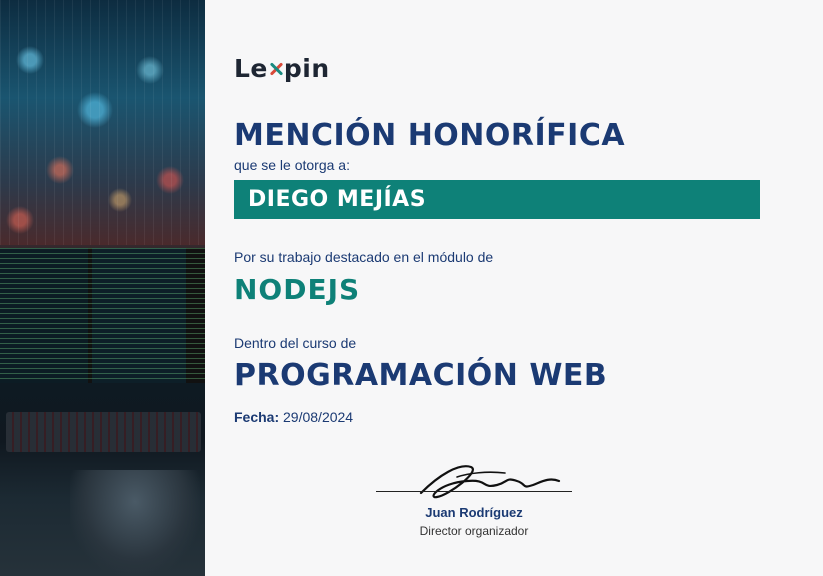 This screenshot has width=823, height=576. I want to click on signer-role: Director organizador, so click(474, 531).